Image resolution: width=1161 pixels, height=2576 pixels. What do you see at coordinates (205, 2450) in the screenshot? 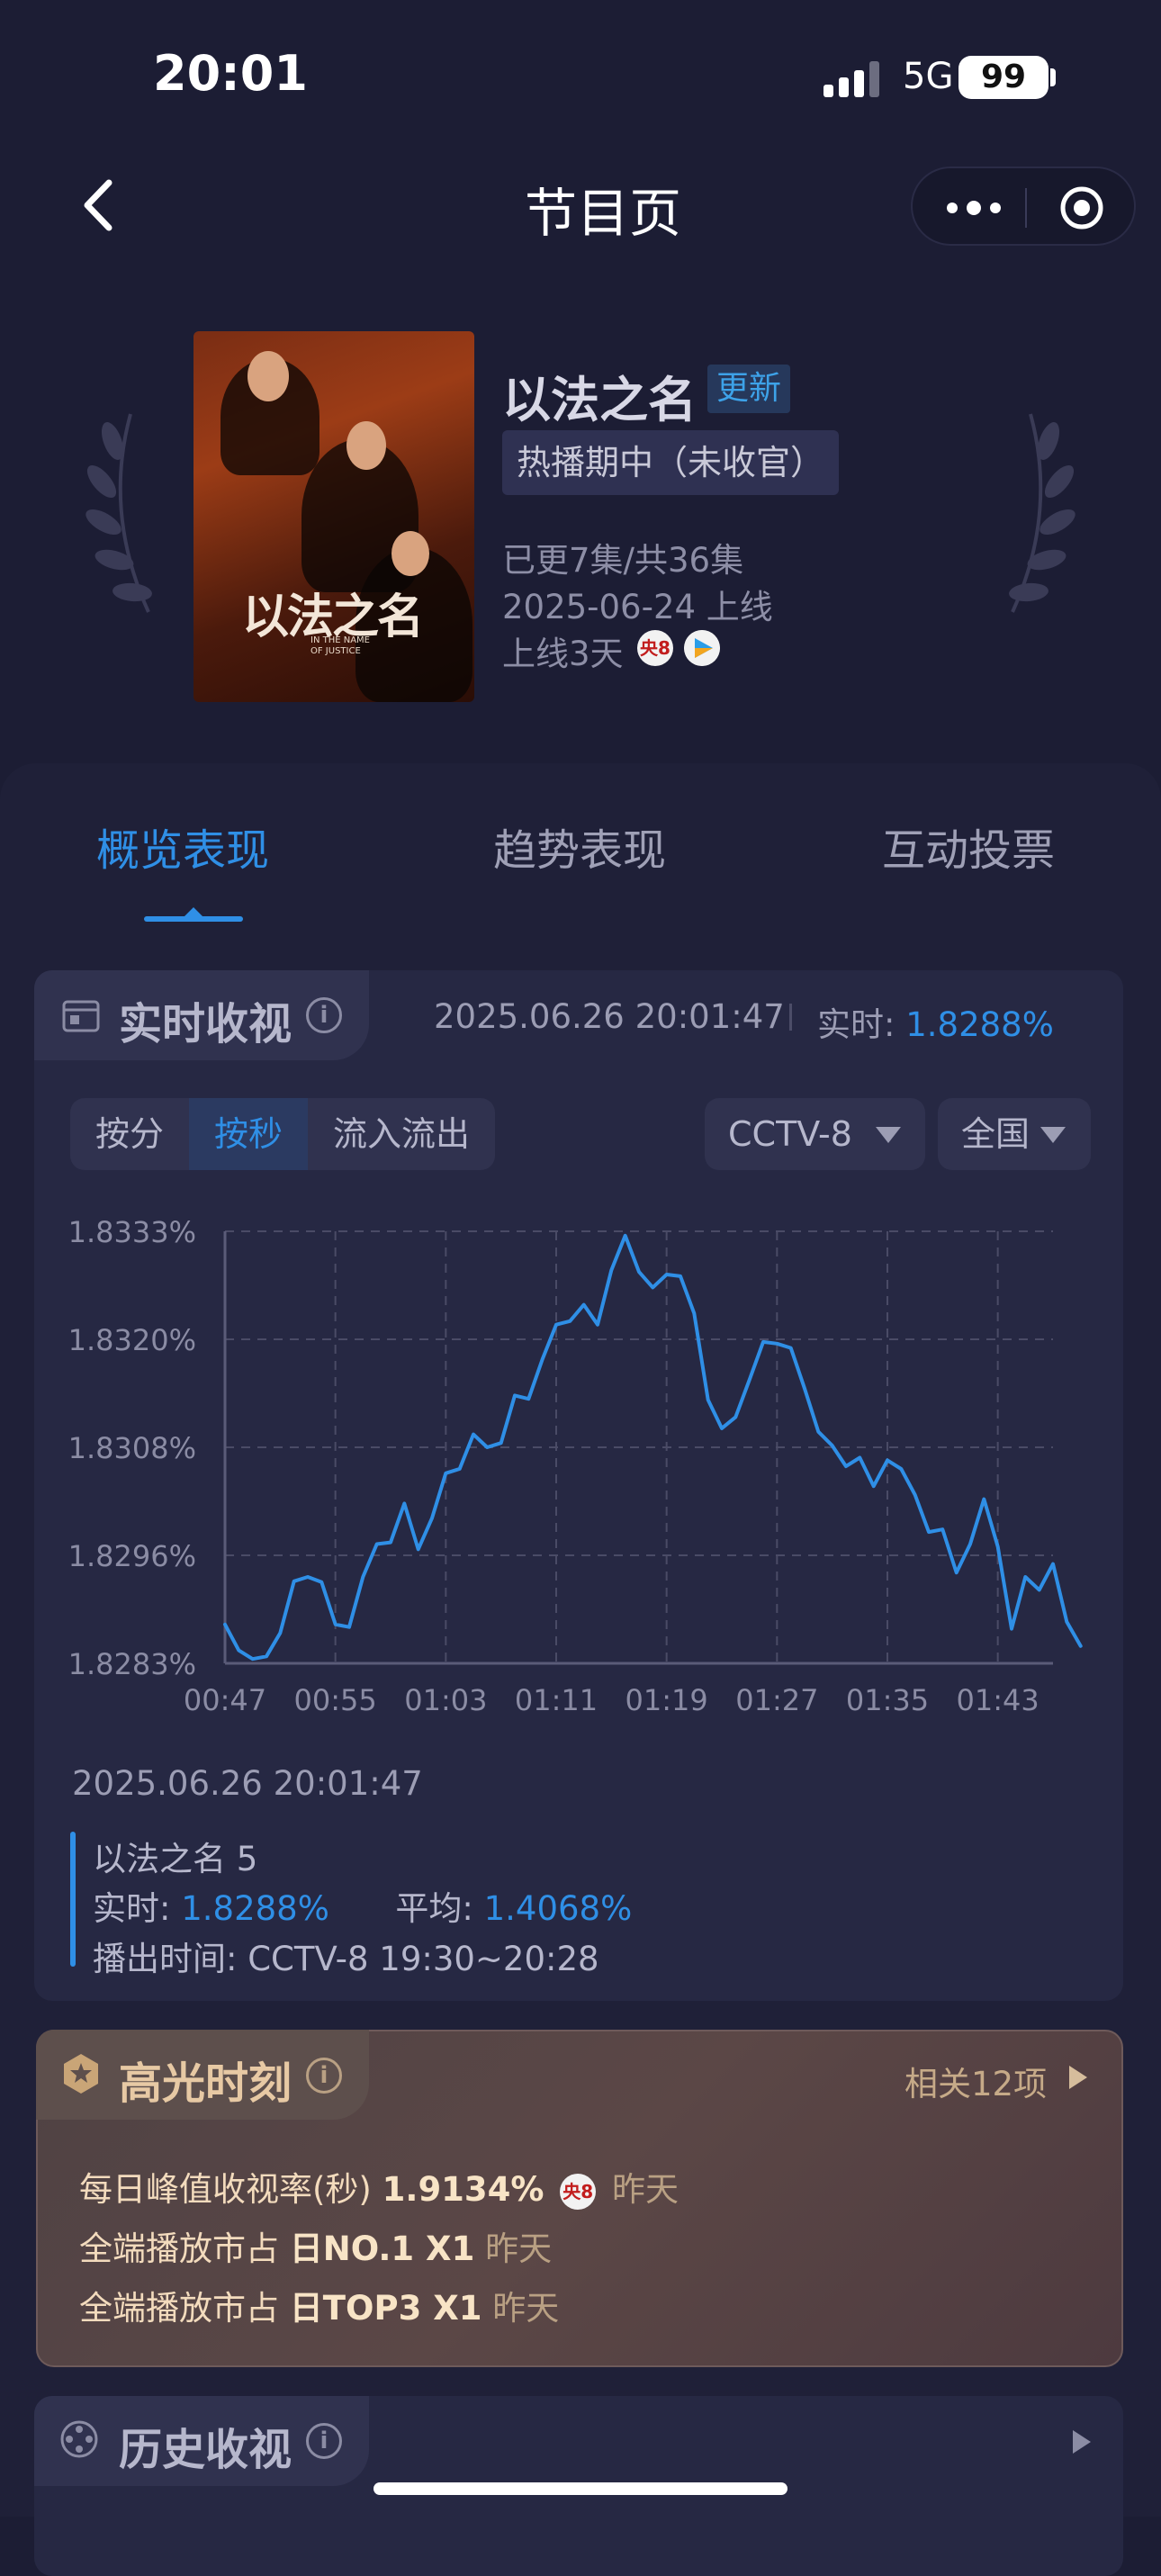
I see `history-title: 历史收视` at bounding box center [205, 2450].